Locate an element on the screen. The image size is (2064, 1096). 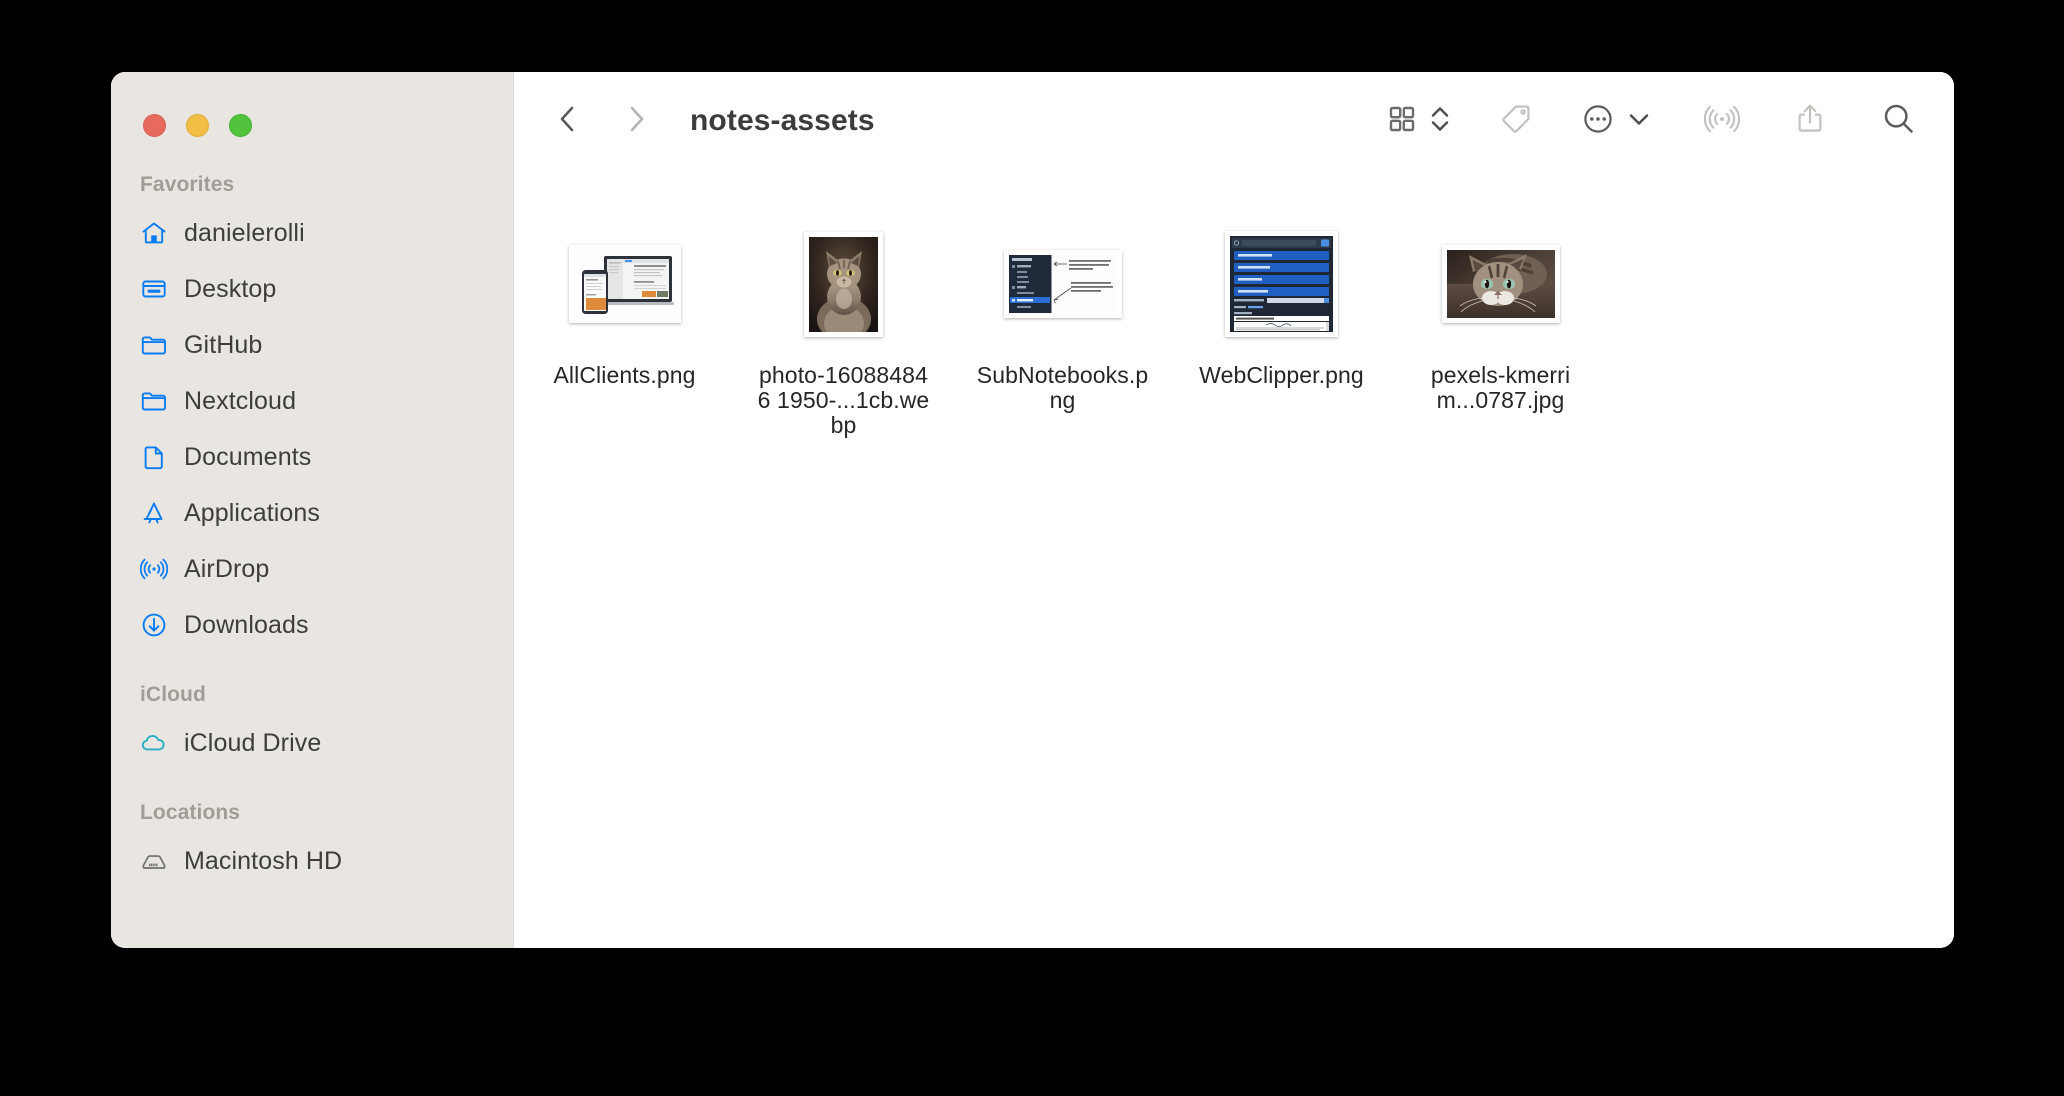
sidebar-item-nextcloud: Nextcloud is located at coordinates (312, 401).